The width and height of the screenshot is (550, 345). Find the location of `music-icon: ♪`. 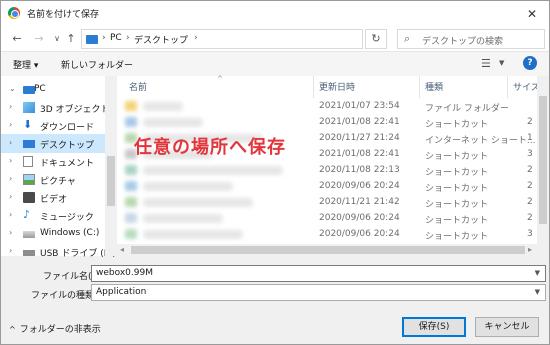

music-icon: ♪ is located at coordinates (27, 214).